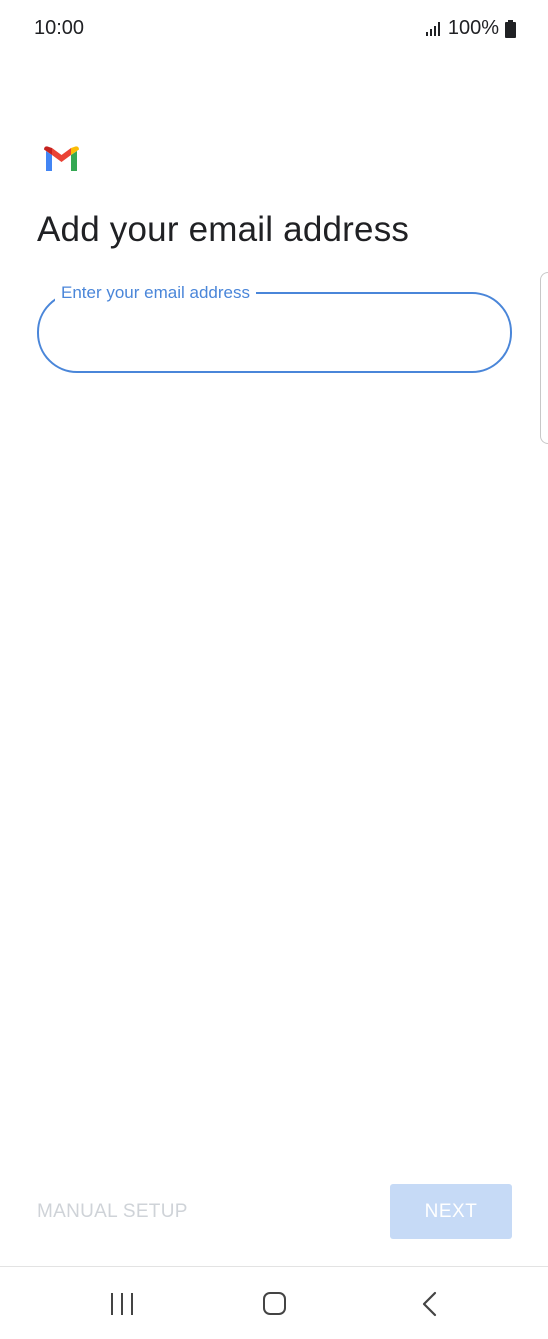 The image size is (548, 1339). I want to click on email-field-label: Enter your email address, so click(155, 293).